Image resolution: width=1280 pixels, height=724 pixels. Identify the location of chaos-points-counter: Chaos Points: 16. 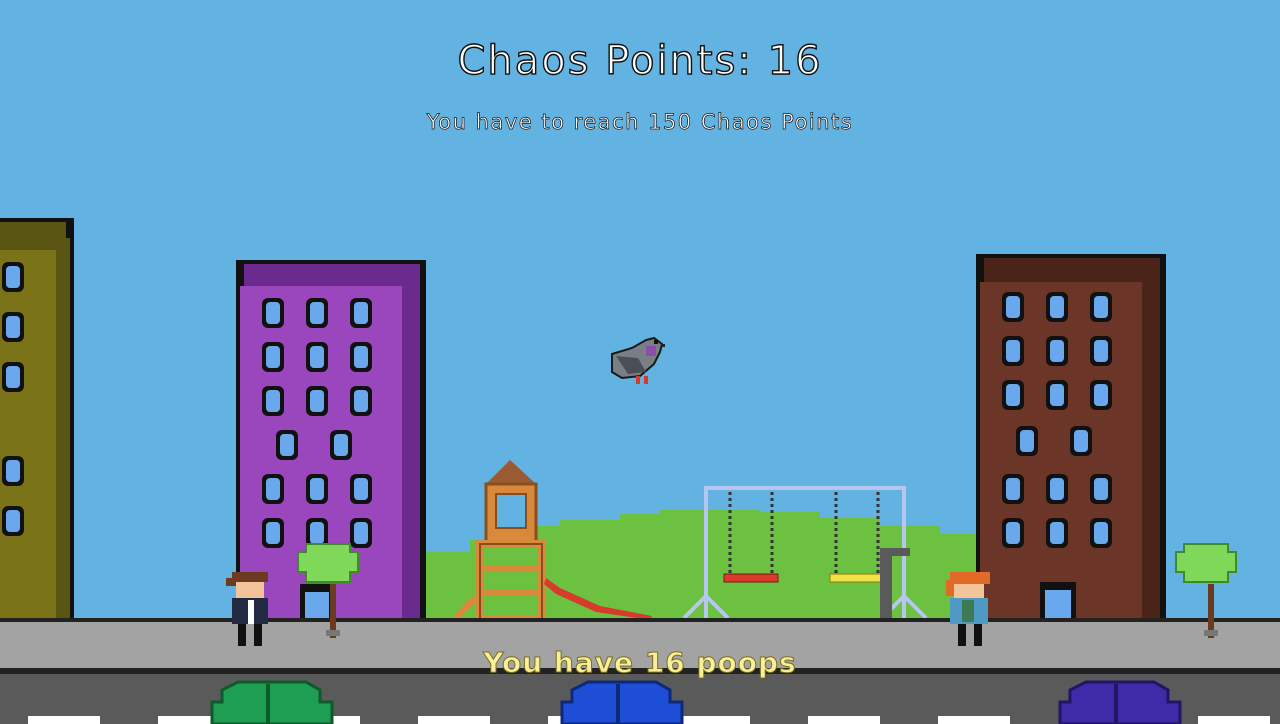
(640, 60).